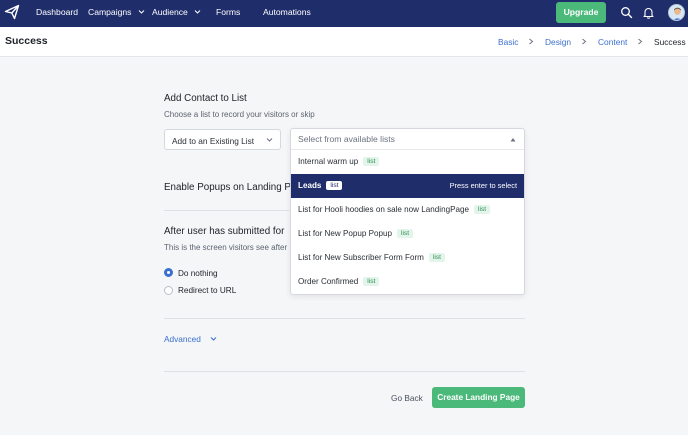 The height and width of the screenshot is (435, 688). I want to click on radio-do-nothing-label: Do nothing, so click(198, 273).